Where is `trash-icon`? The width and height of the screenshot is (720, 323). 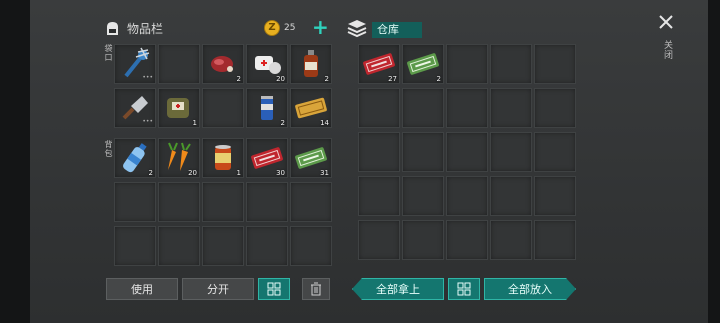
trash-icon is located at coordinates (316, 289).